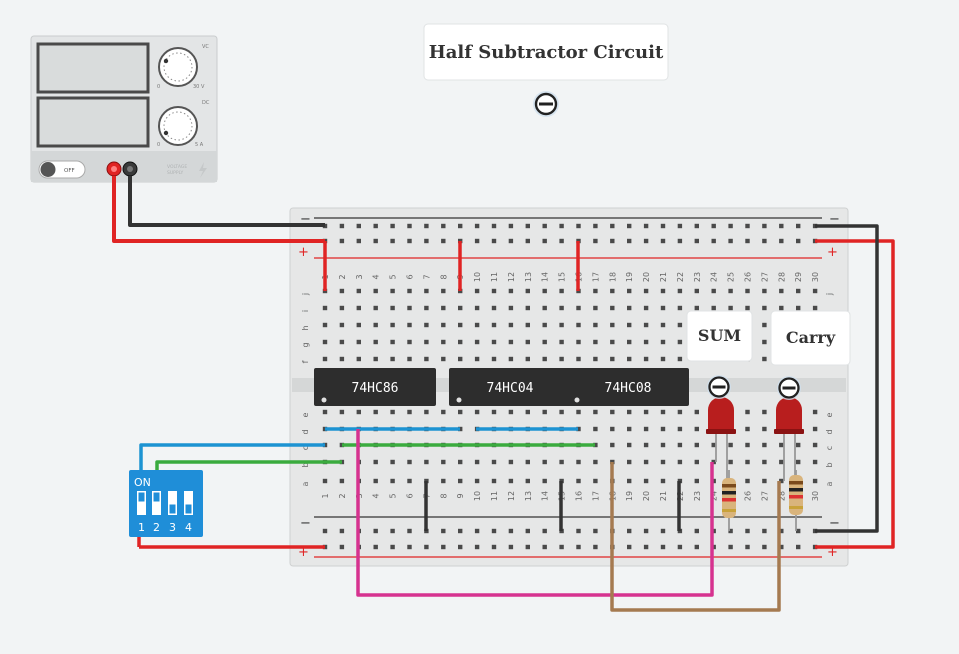 This screenshot has width=959, height=654. I want to click on dip-switch: ON 1 2 3 4, so click(166, 503).